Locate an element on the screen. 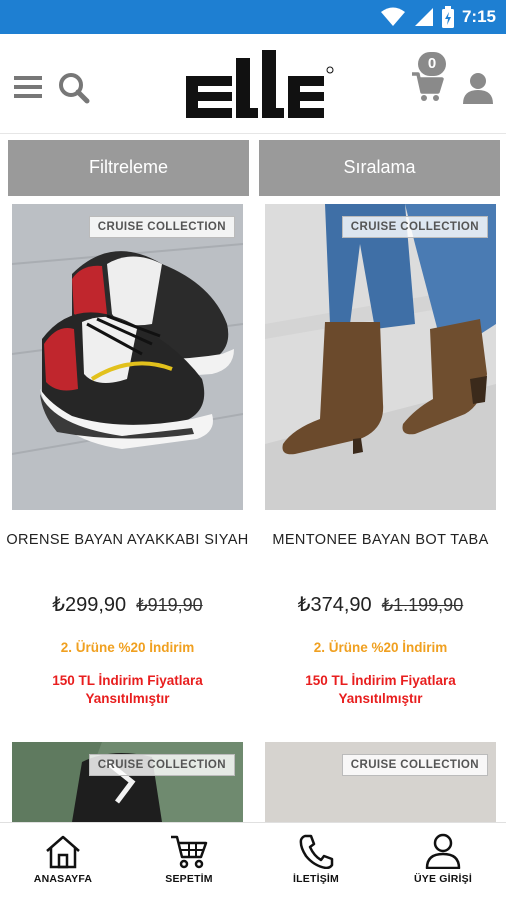  cart-icon is located at coordinates (189, 852).